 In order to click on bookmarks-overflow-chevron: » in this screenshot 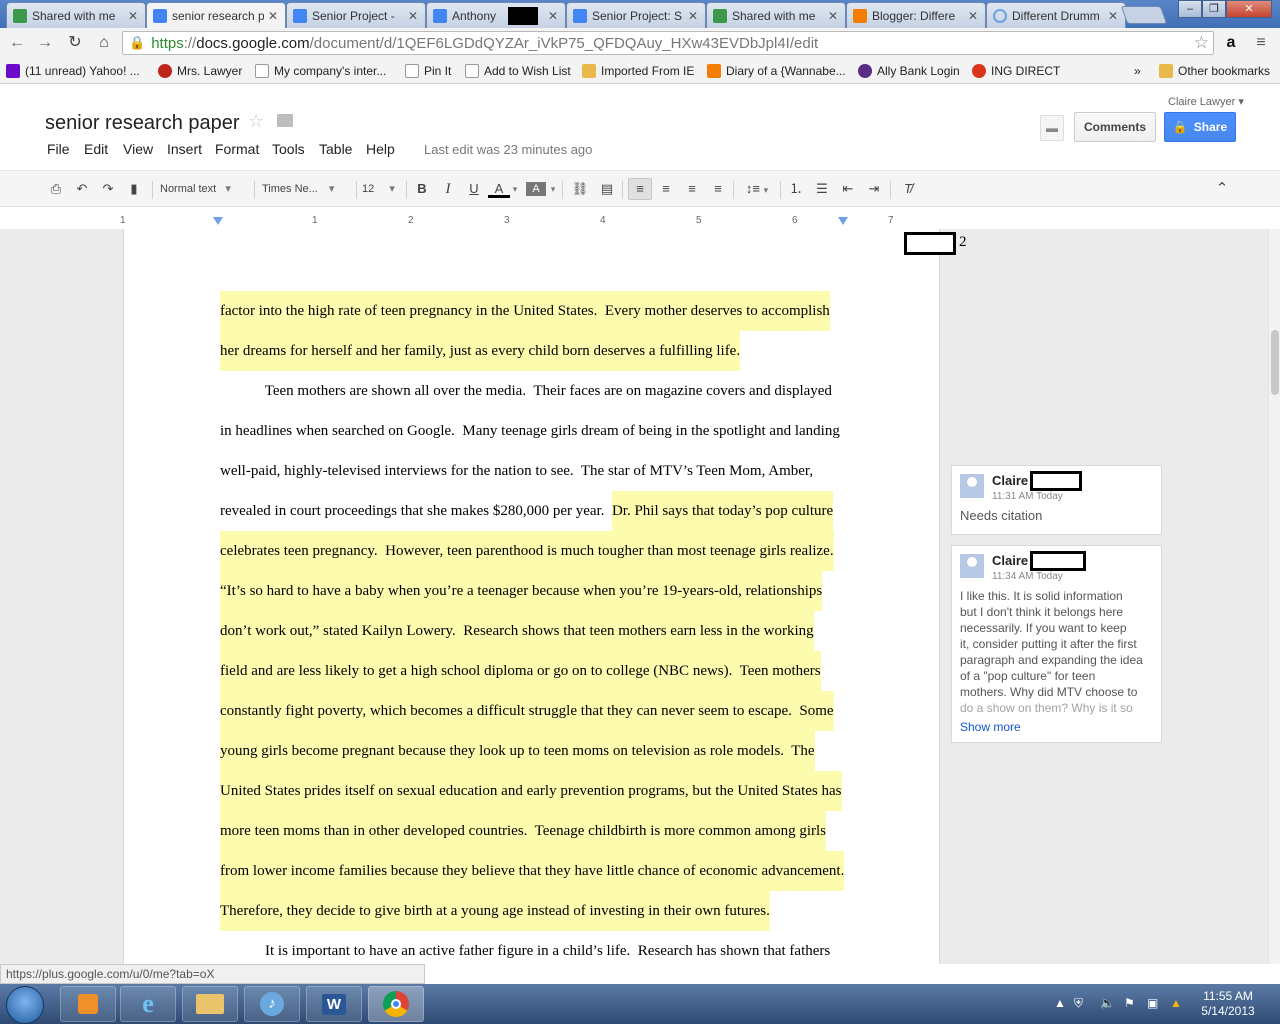, I will do `click(1137, 71)`.